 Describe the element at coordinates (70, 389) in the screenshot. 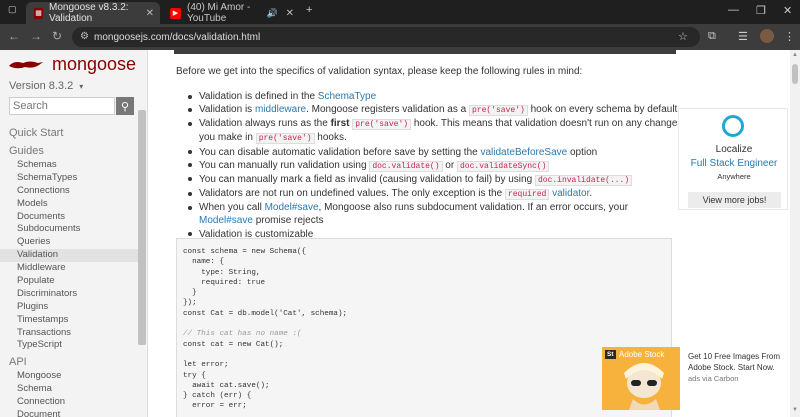

I see `sidebar-item-schema: Schema` at that location.